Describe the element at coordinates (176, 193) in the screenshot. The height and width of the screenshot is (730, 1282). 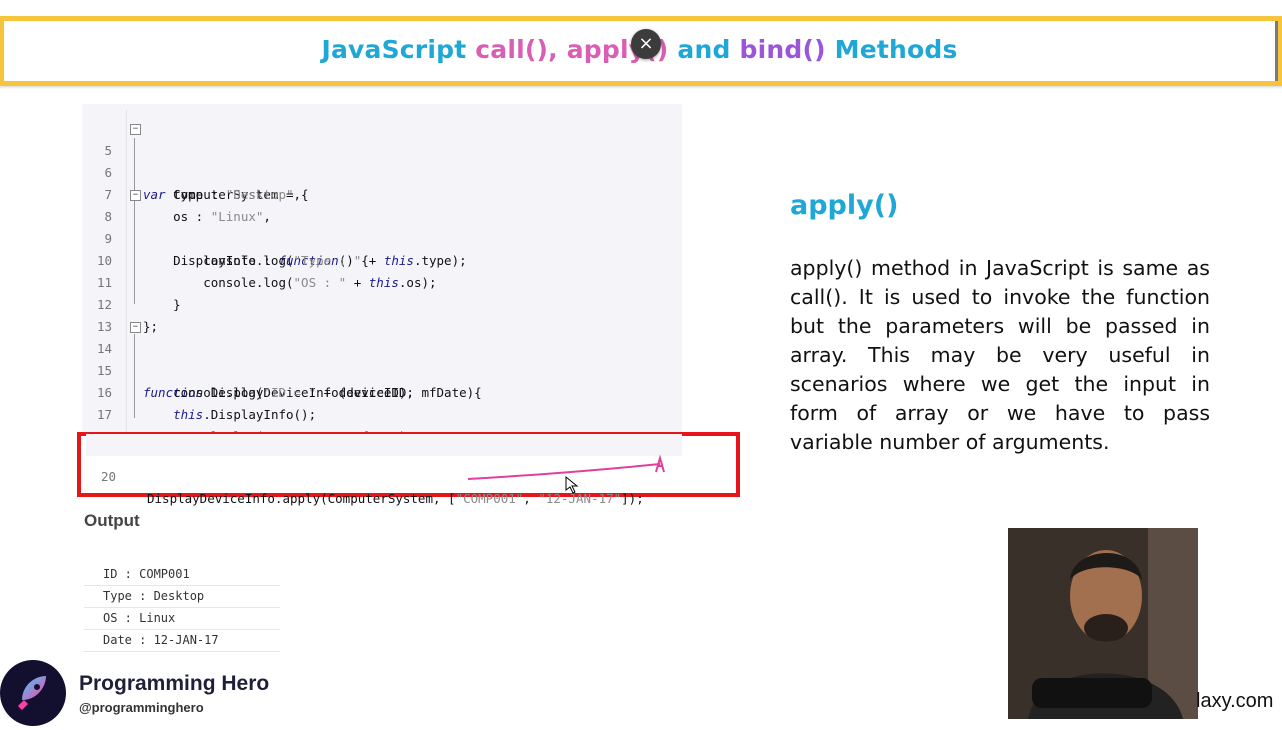
I see `code-line: 7 os : "Linux",` at that location.